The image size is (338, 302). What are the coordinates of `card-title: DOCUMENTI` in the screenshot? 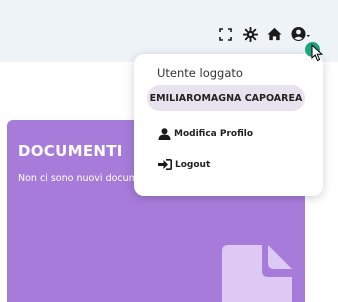 It's located at (70, 151).